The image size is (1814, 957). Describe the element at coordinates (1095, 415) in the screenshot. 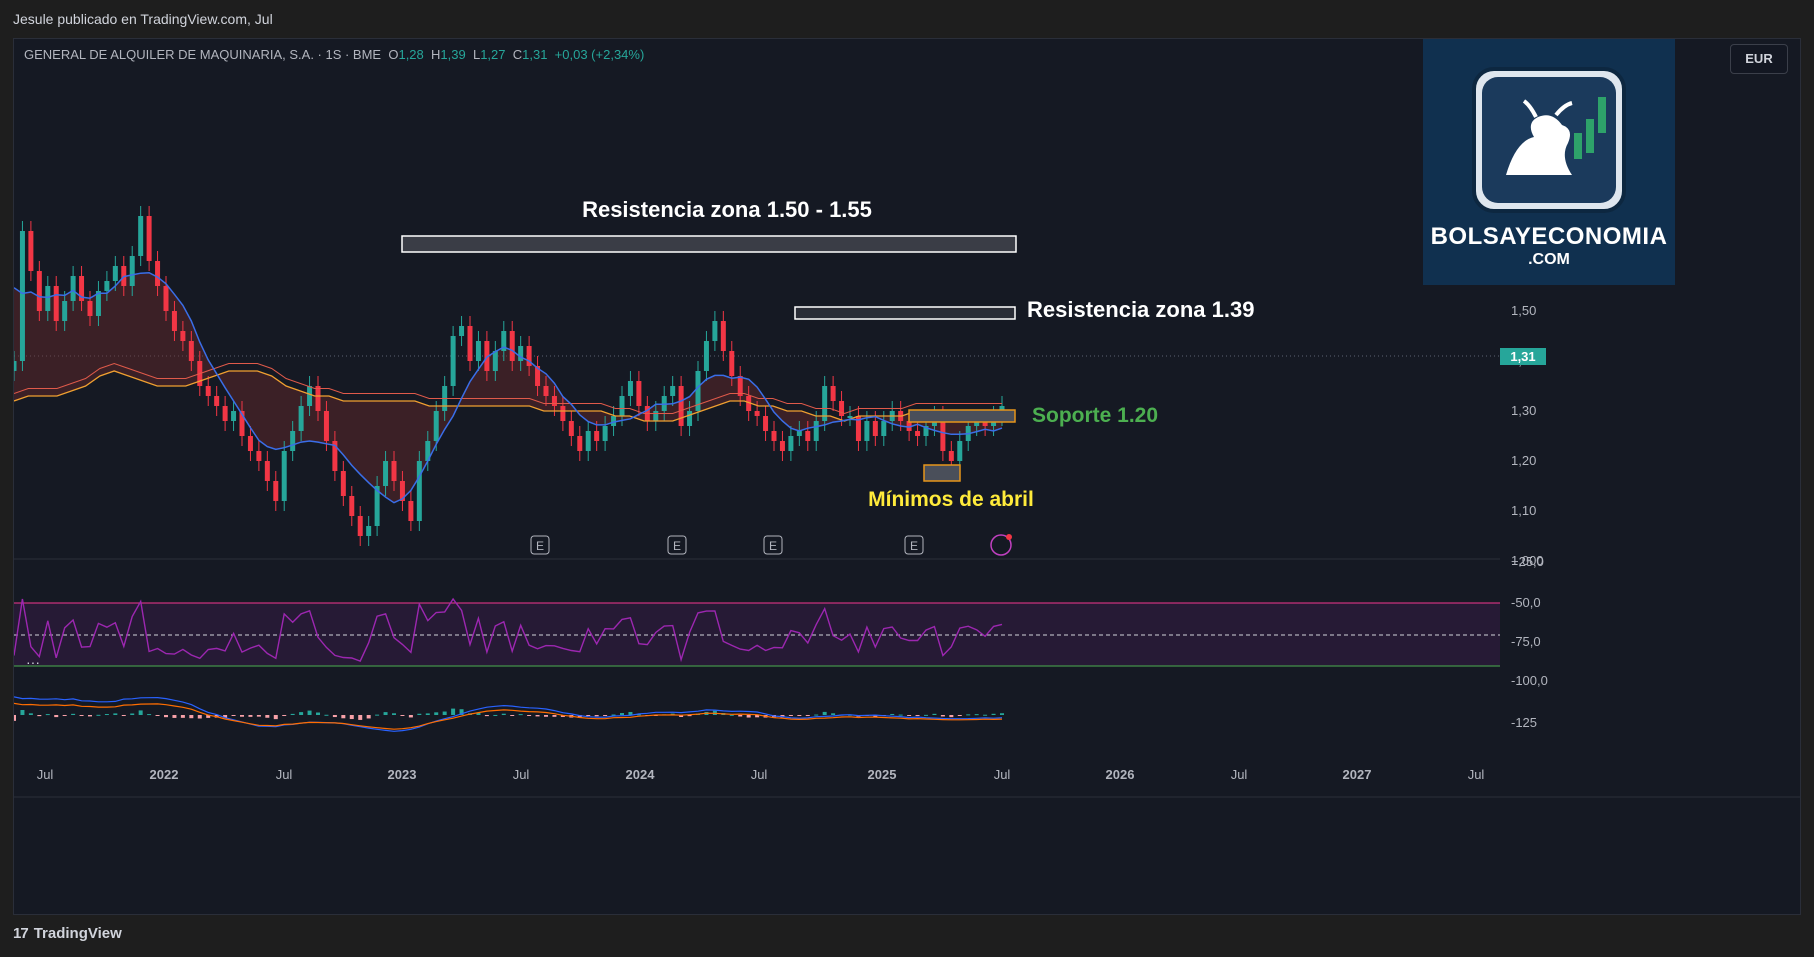

I see `annotation-label: Soporte 1.20` at that location.